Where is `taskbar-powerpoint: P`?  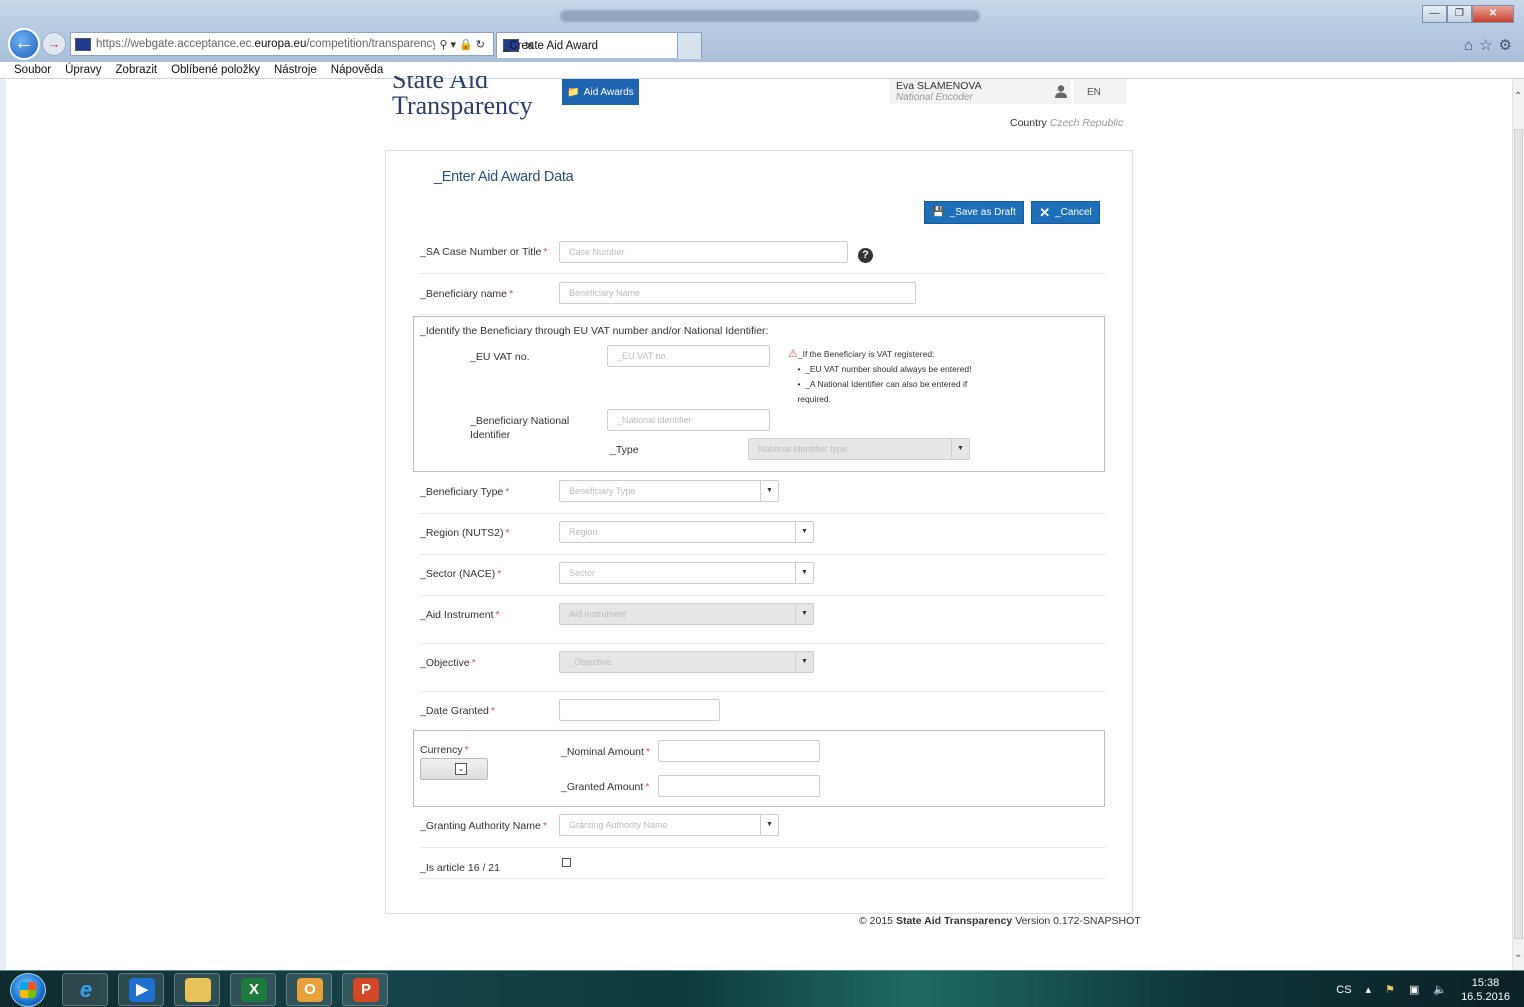
taskbar-powerpoint: P is located at coordinates (365, 989).